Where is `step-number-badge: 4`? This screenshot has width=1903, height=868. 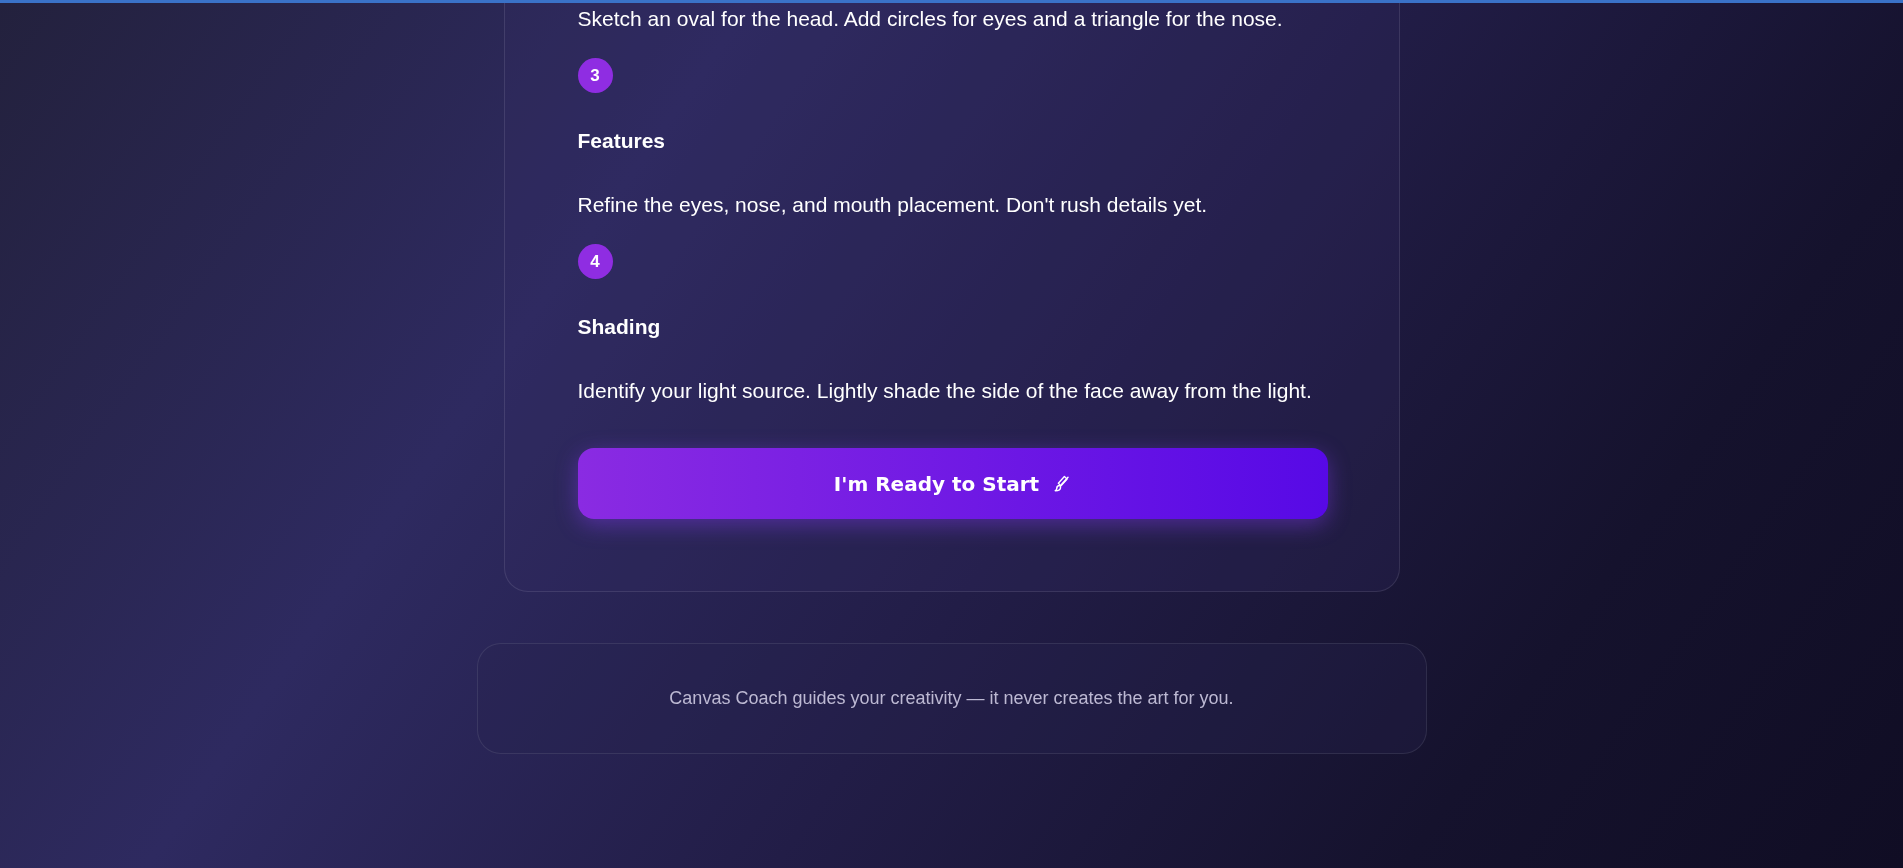
step-number-badge: 4 is located at coordinates (595, 261).